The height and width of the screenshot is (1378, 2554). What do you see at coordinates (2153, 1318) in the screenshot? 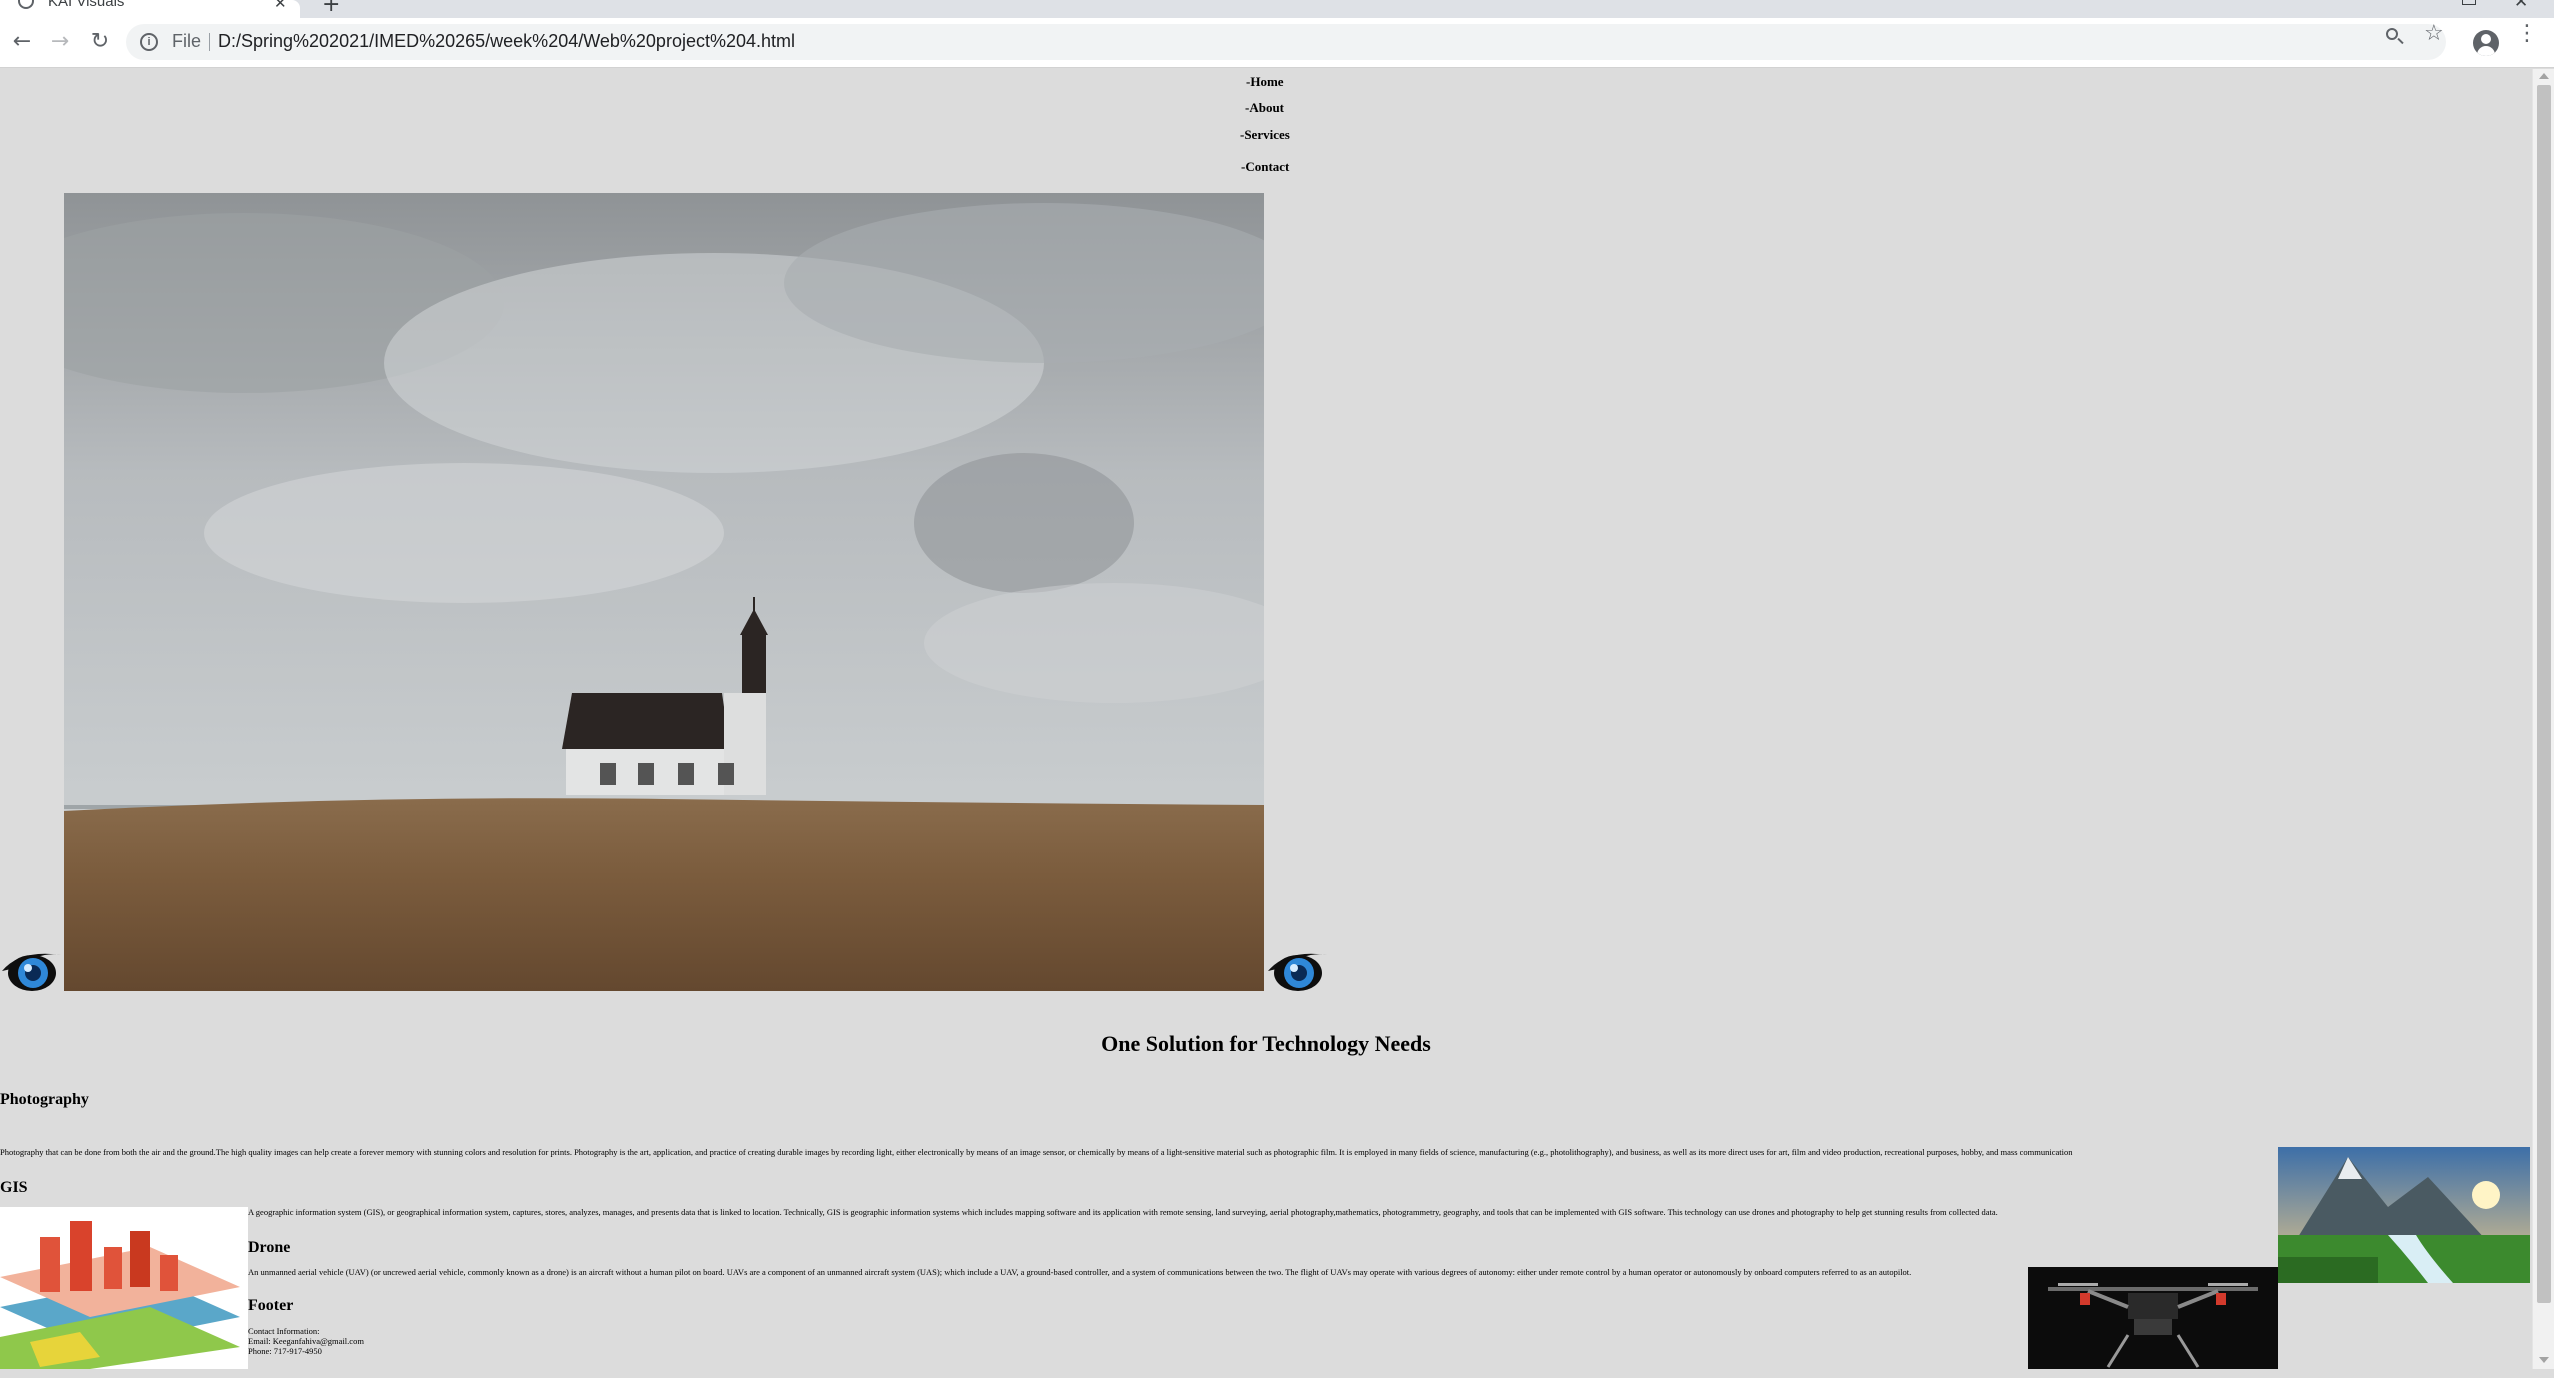
I see `drone-image` at bounding box center [2153, 1318].